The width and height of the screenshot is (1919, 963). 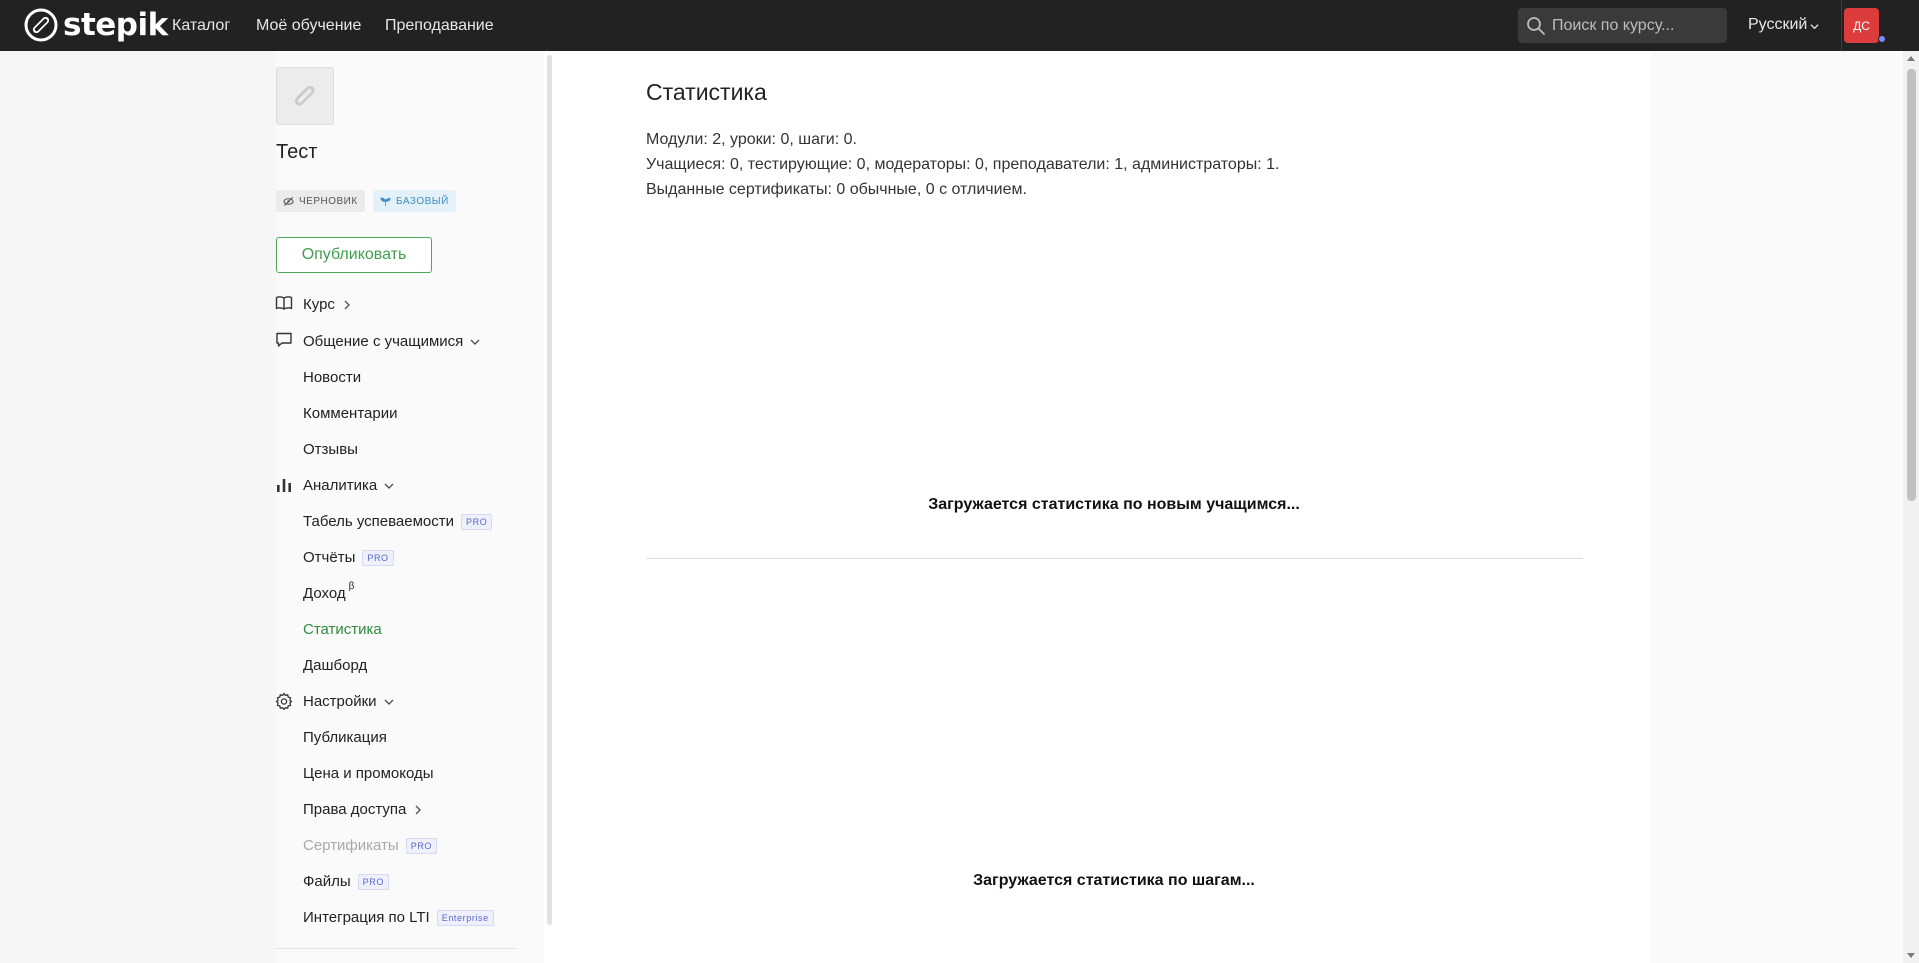 What do you see at coordinates (1777, 507) in the screenshot?
I see `page-gutter-right` at bounding box center [1777, 507].